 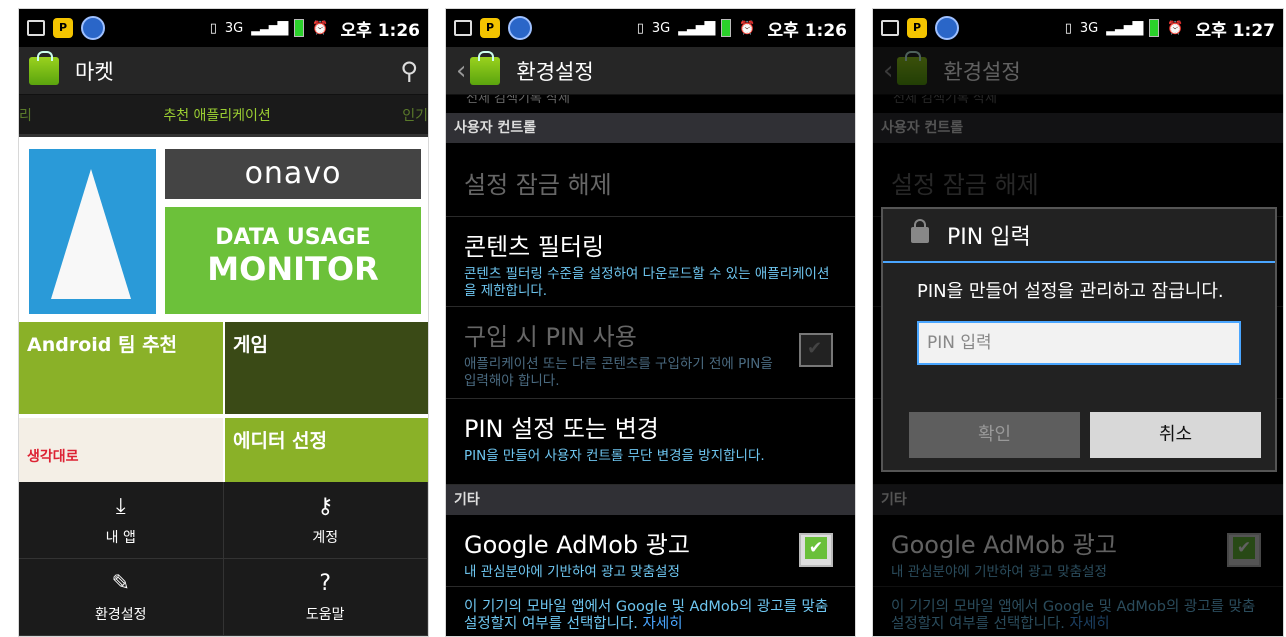 I want to click on cancel-button: 취소, so click(x=1175, y=435).